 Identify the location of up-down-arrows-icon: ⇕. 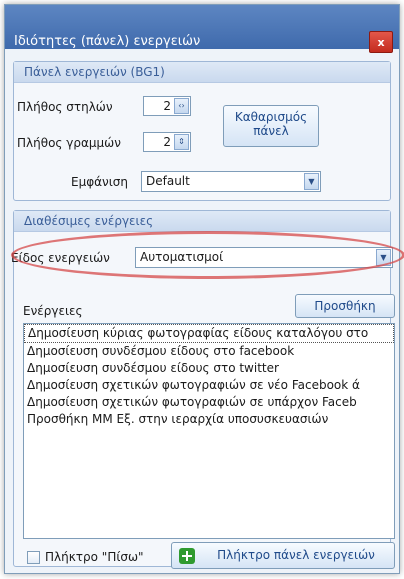
(181, 142).